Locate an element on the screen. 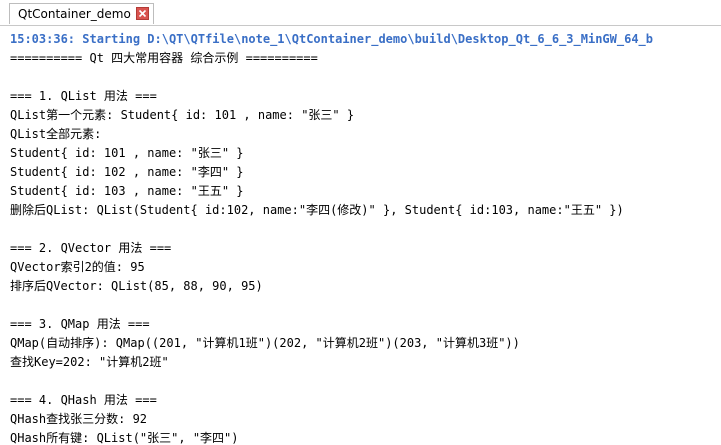 The height and width of the screenshot is (445, 721). output-line: 查找Key=202: "计算机2班" is located at coordinates (89, 362).